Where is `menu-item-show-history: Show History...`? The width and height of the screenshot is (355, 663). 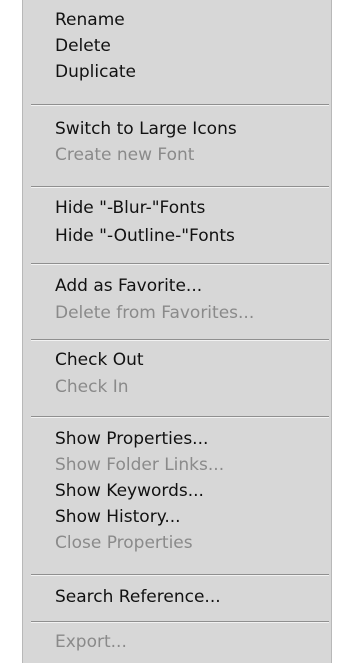 menu-item-show-history: Show History... is located at coordinates (118, 517).